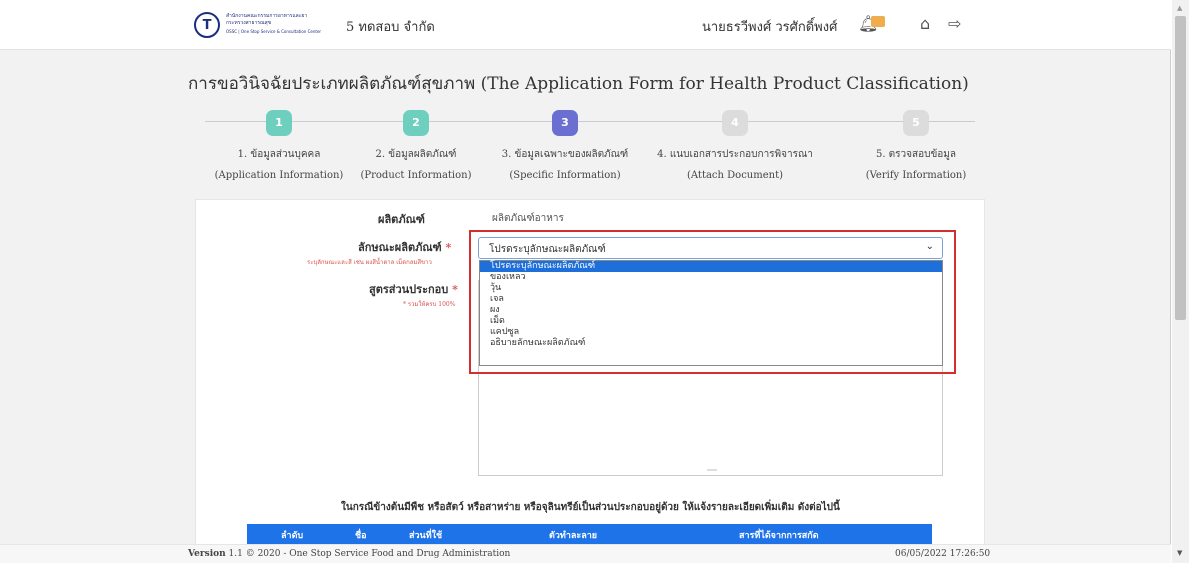 The width and height of the screenshot is (1189, 563). I want to click on table-header-cell: ส่วนที่ใช้, so click(426, 536).